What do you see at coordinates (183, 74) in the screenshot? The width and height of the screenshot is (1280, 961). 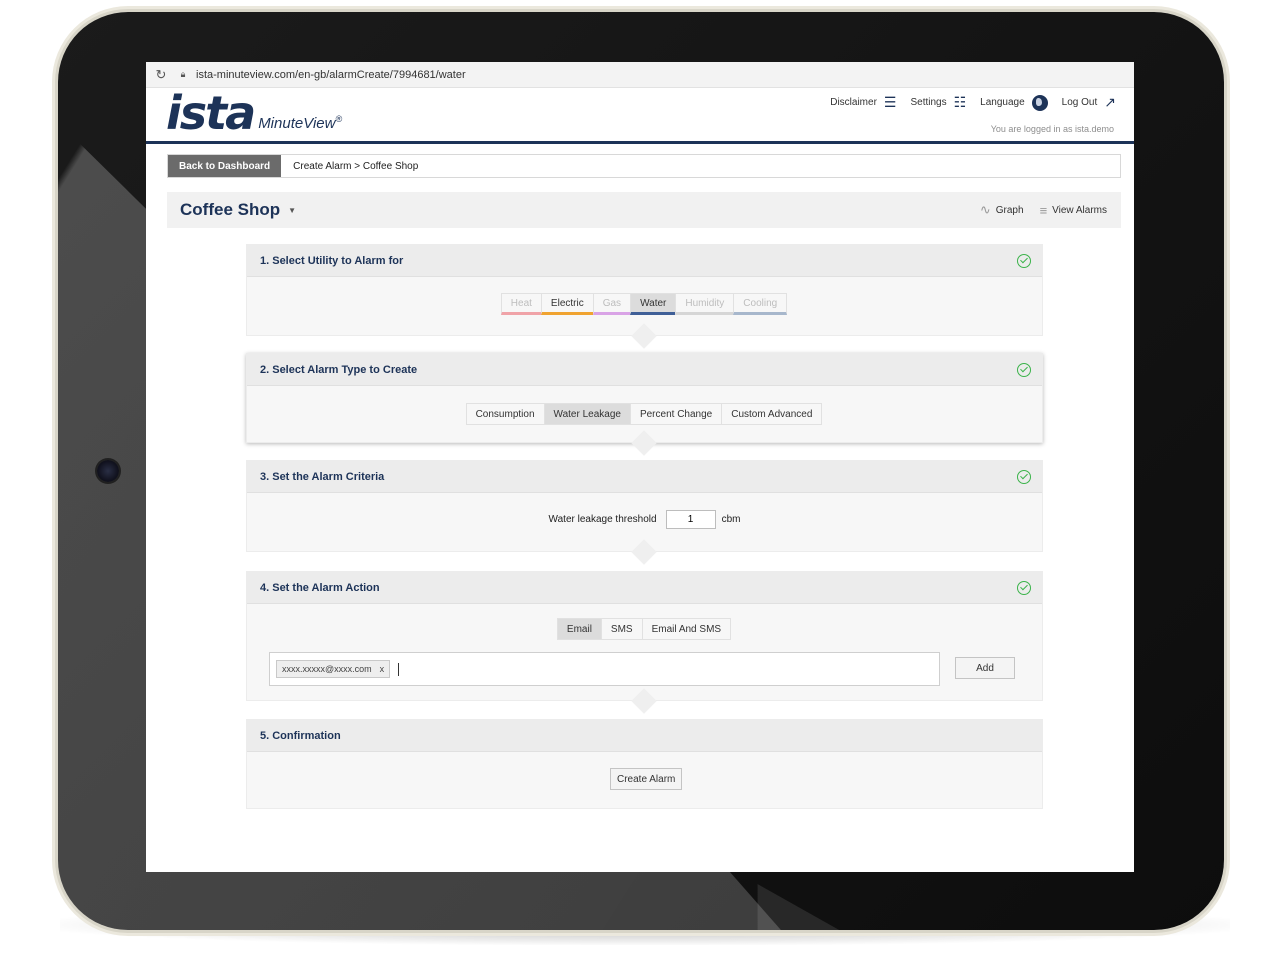 I see `lock-icon: 🔒︎` at bounding box center [183, 74].